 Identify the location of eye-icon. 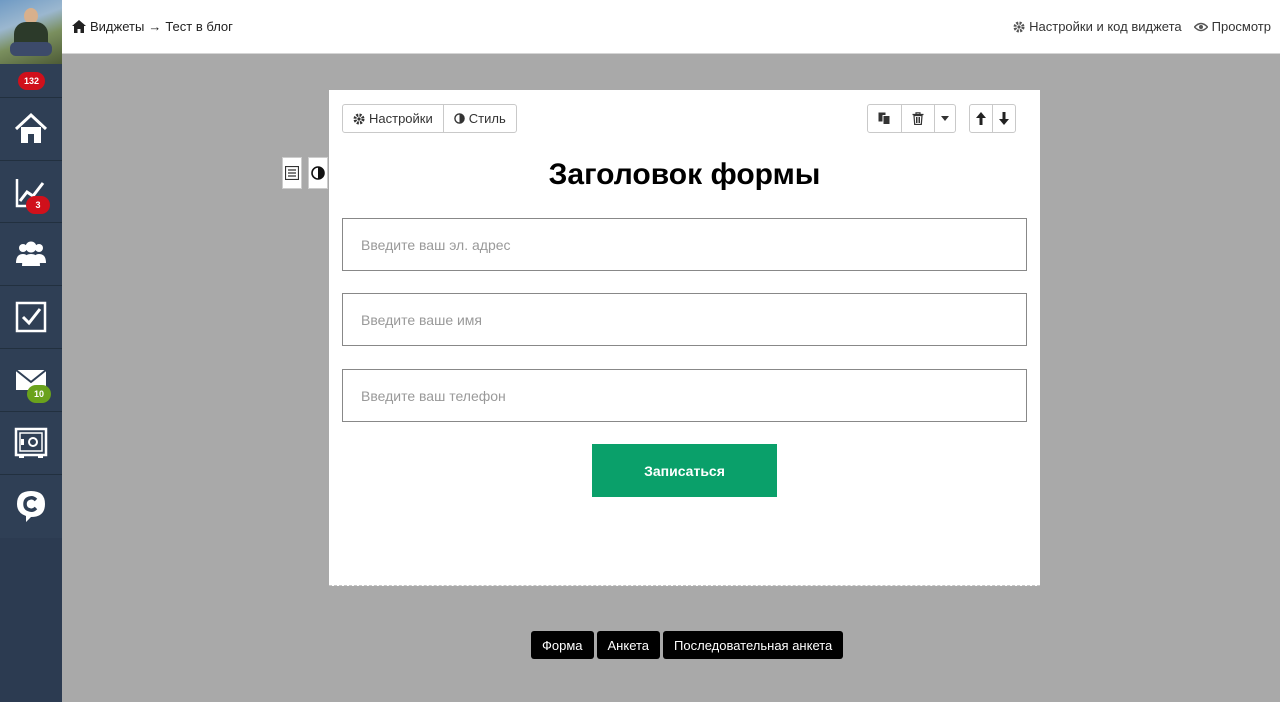
(1200, 26).